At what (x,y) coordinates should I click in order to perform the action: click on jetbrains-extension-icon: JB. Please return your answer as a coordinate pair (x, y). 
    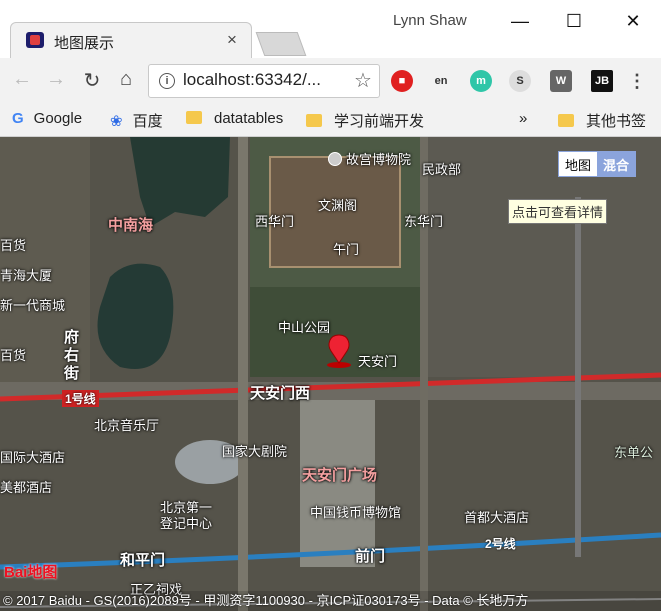
    Looking at the image, I should click on (602, 81).